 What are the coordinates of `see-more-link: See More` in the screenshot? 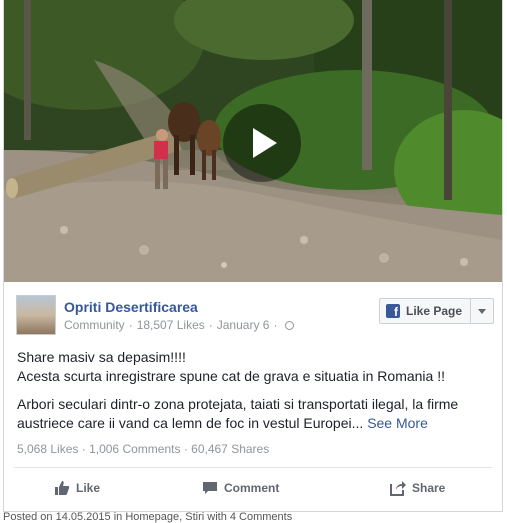 It's located at (397, 423).